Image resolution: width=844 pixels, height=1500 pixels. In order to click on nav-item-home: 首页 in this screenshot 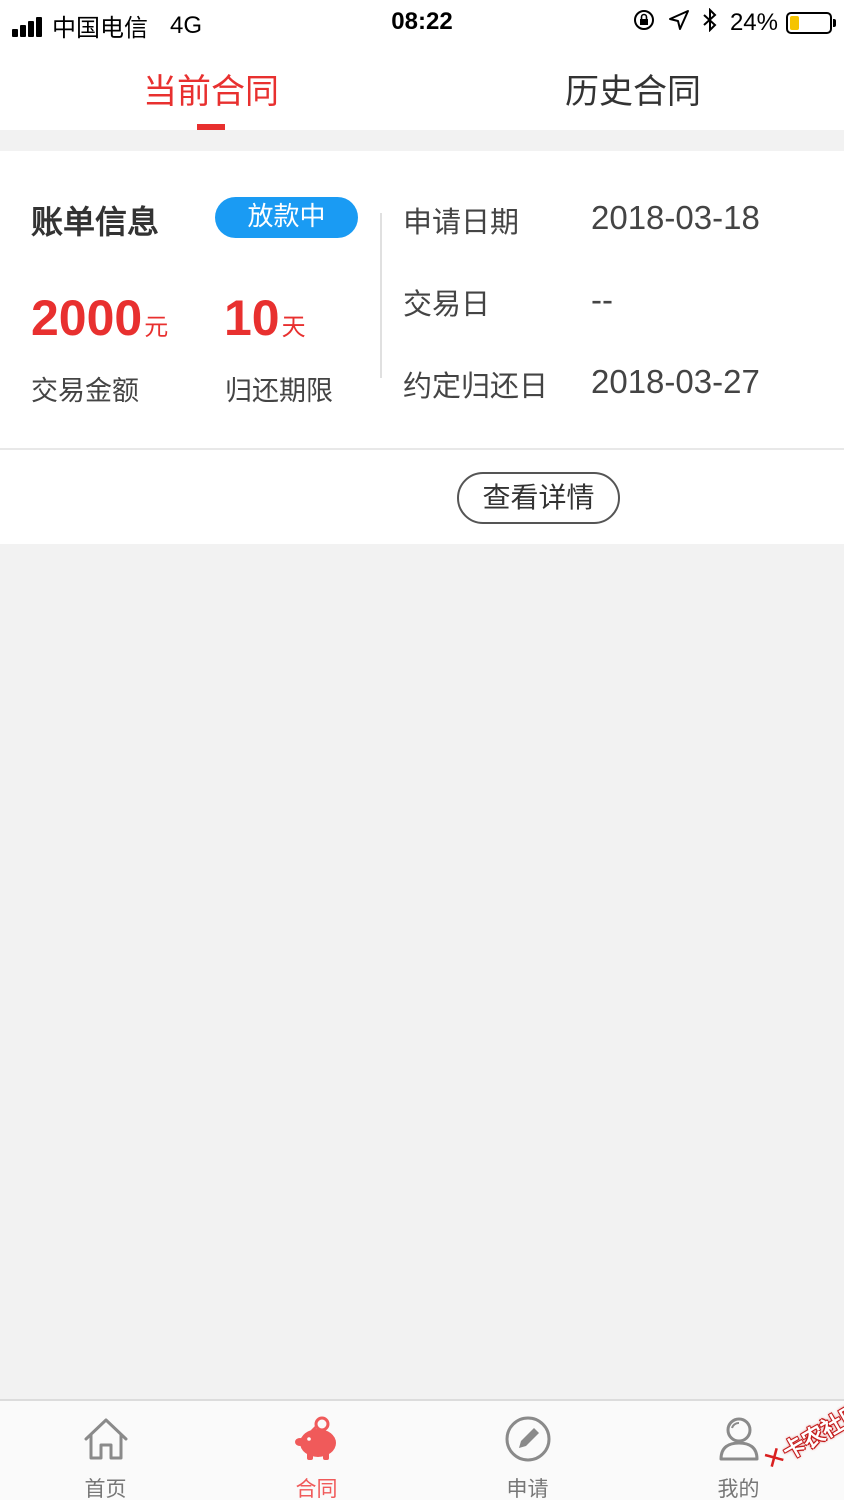, I will do `click(105, 1450)`.